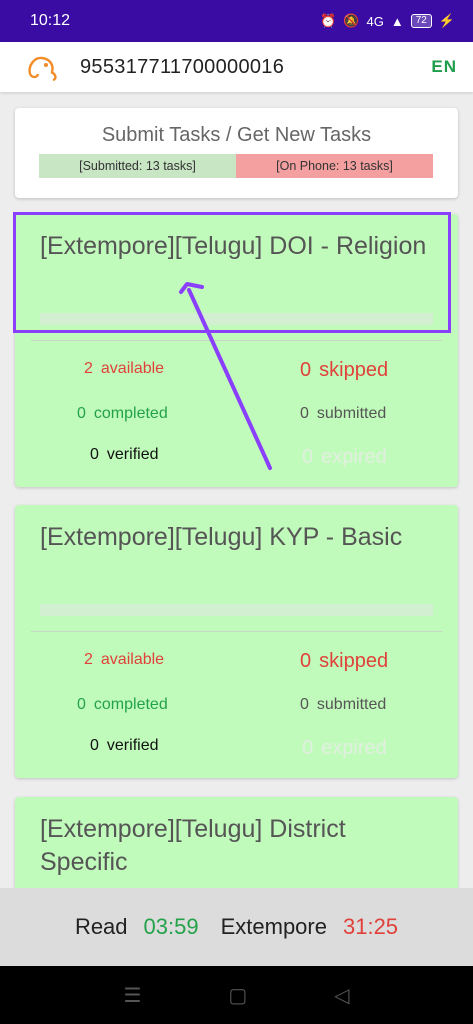 This screenshot has width=473, height=1024. I want to click on submitted-count: [Submitted: 13 tasks], so click(137, 166).